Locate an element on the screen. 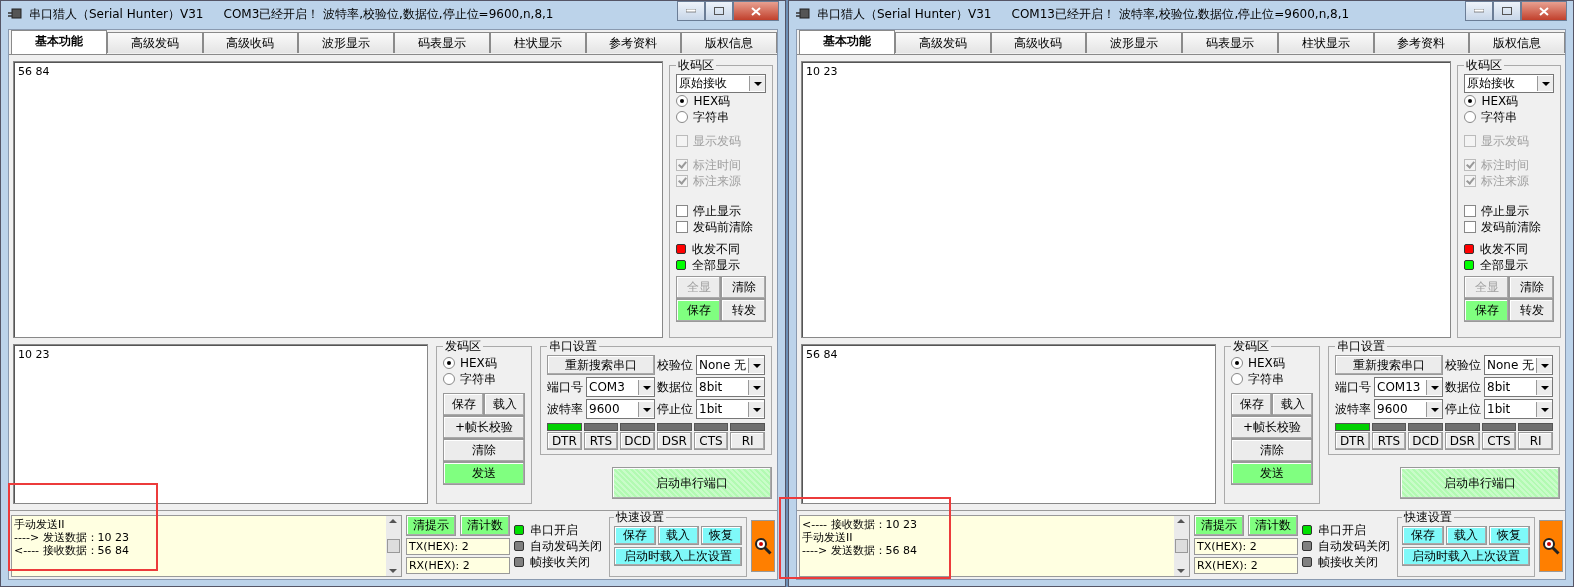  log-line: 手动发送II is located at coordinates (828, 537).